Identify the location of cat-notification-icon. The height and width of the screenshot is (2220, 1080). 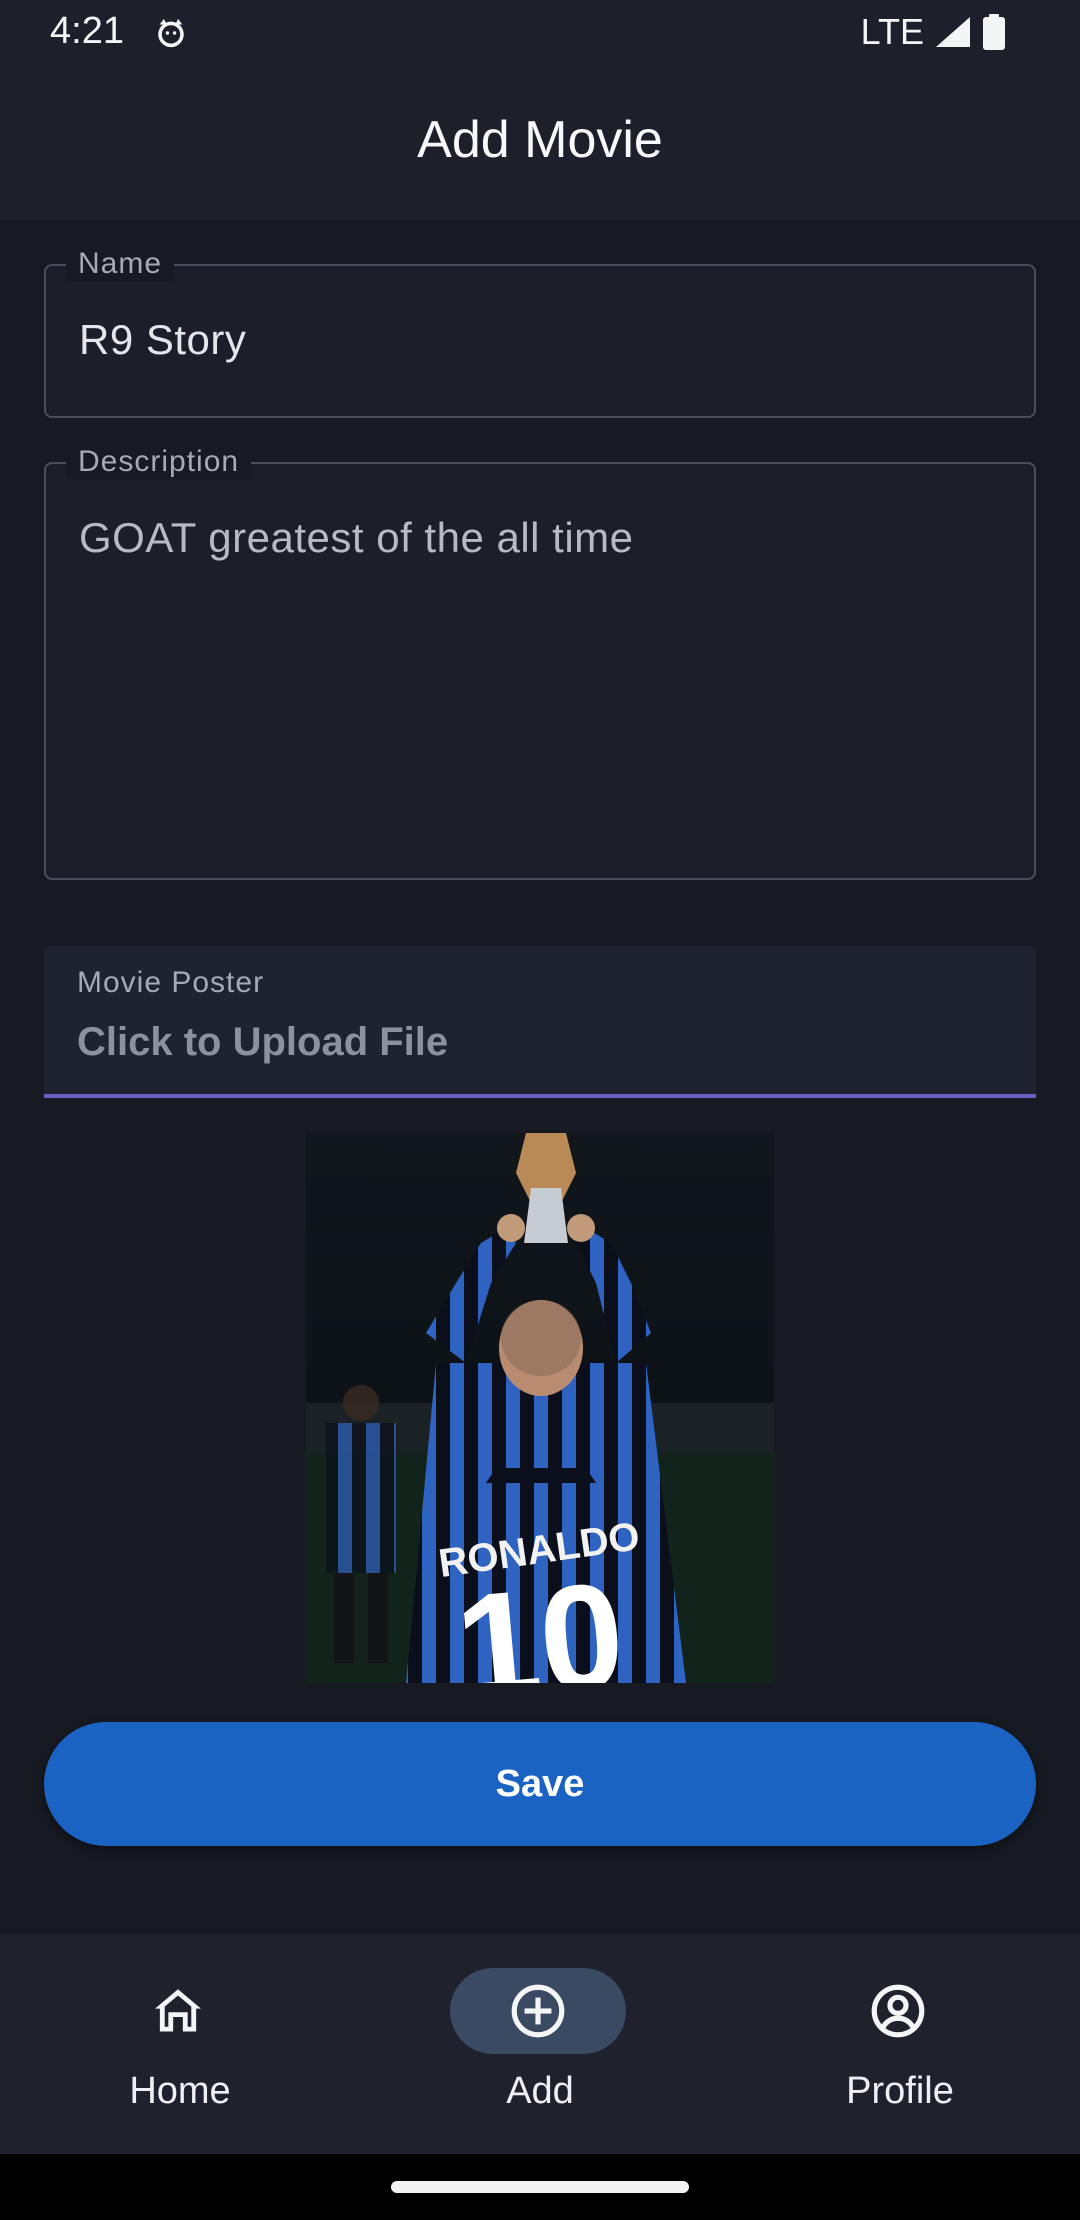
(171, 33).